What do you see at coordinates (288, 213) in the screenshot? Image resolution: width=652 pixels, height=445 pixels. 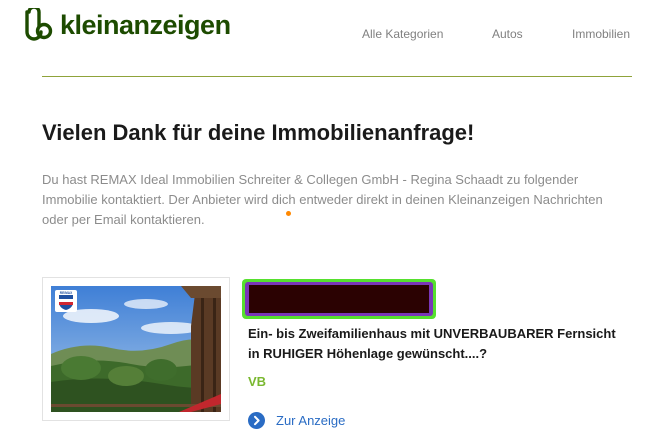 I see `cursor-dot` at bounding box center [288, 213].